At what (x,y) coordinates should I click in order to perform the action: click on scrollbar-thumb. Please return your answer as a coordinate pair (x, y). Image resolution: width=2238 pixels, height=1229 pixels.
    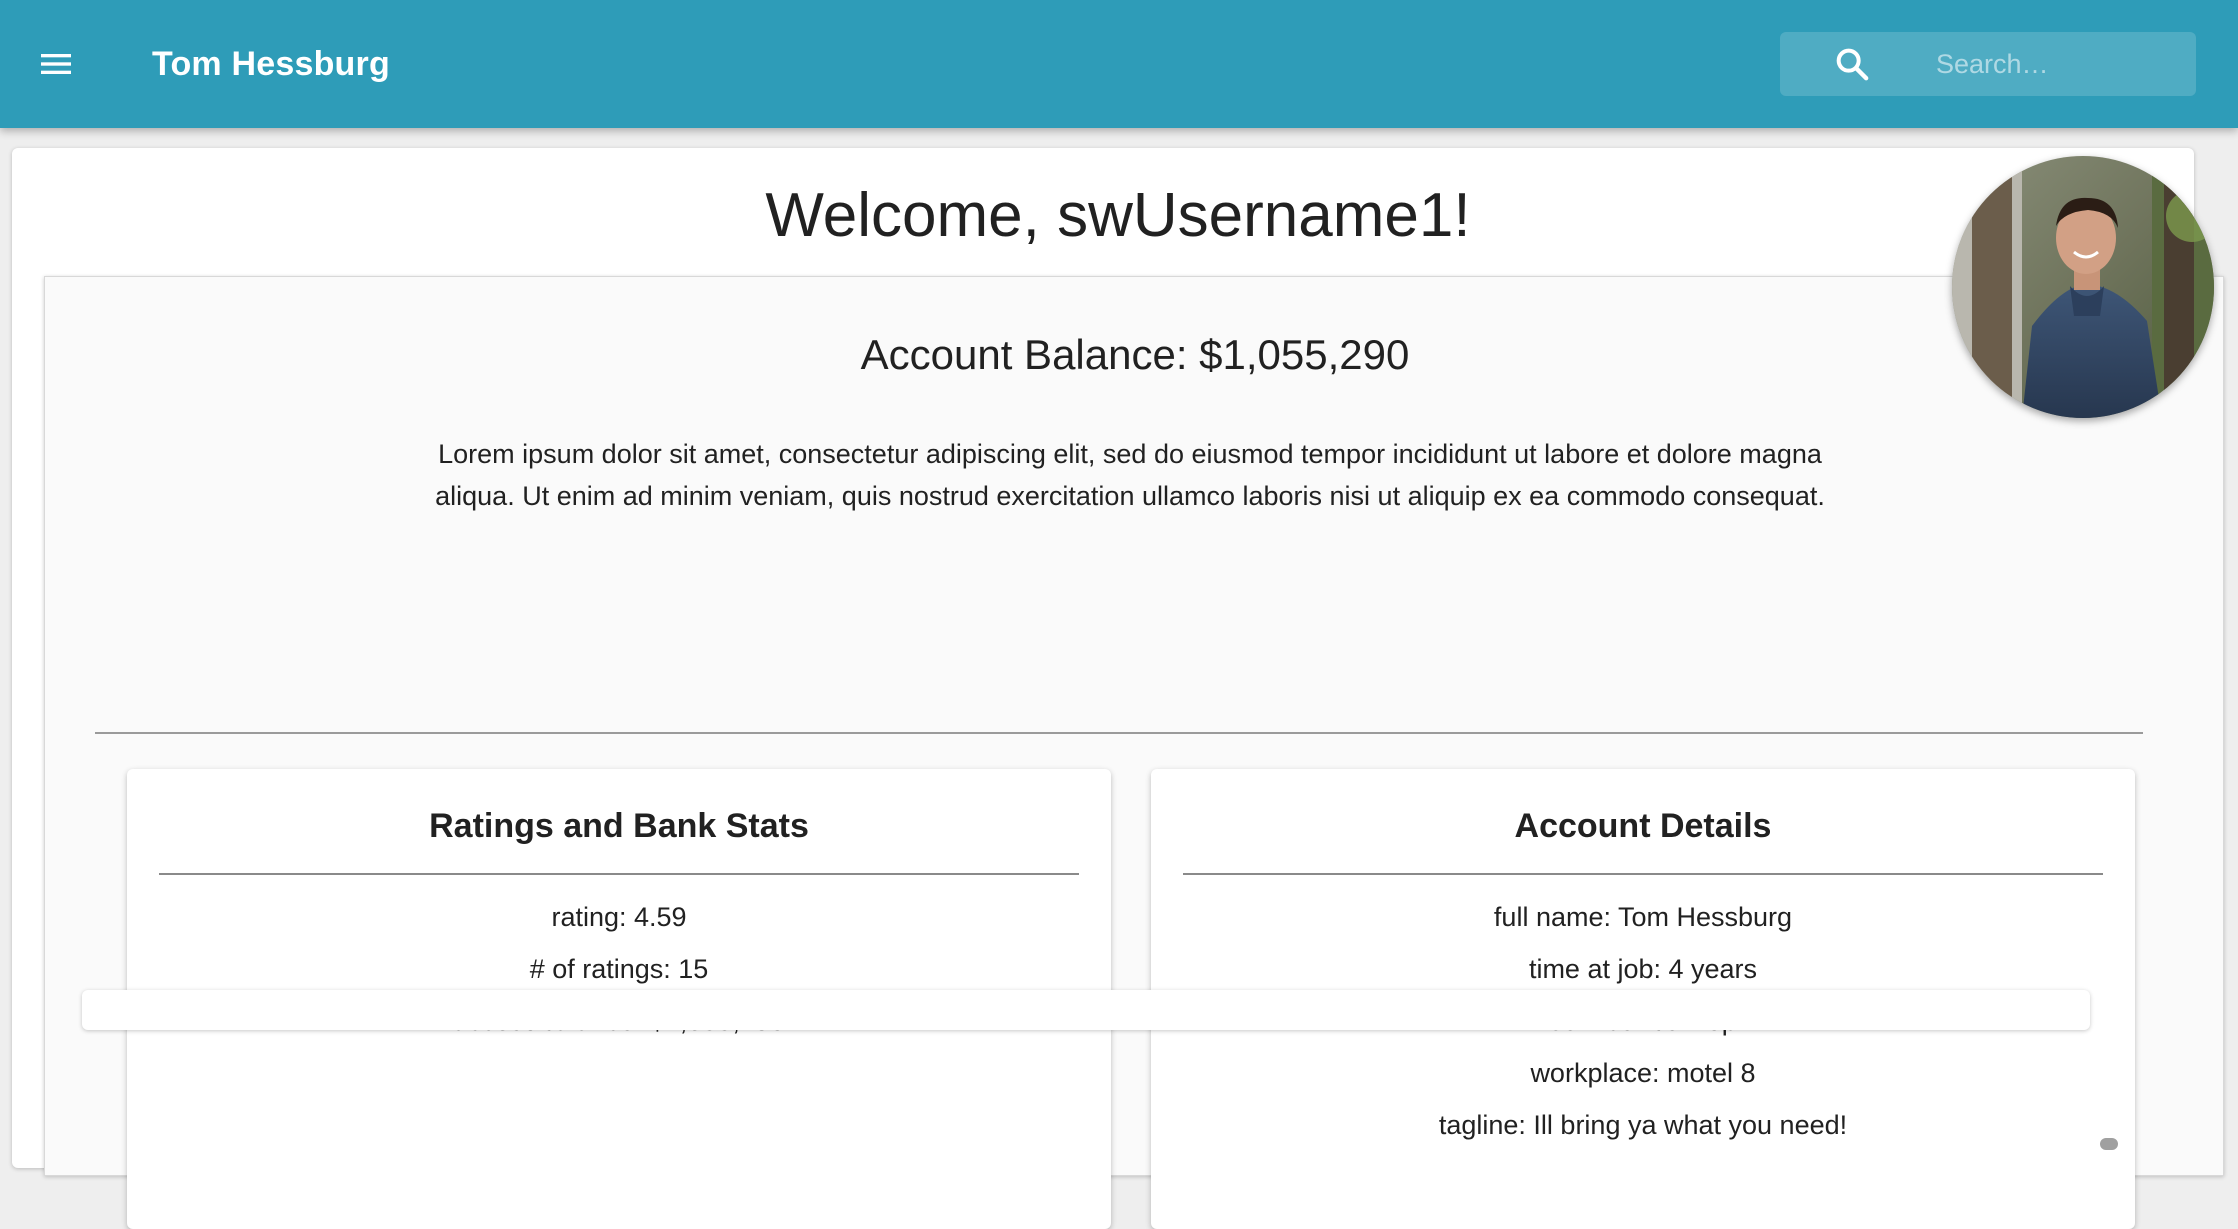
    Looking at the image, I should click on (2109, 1144).